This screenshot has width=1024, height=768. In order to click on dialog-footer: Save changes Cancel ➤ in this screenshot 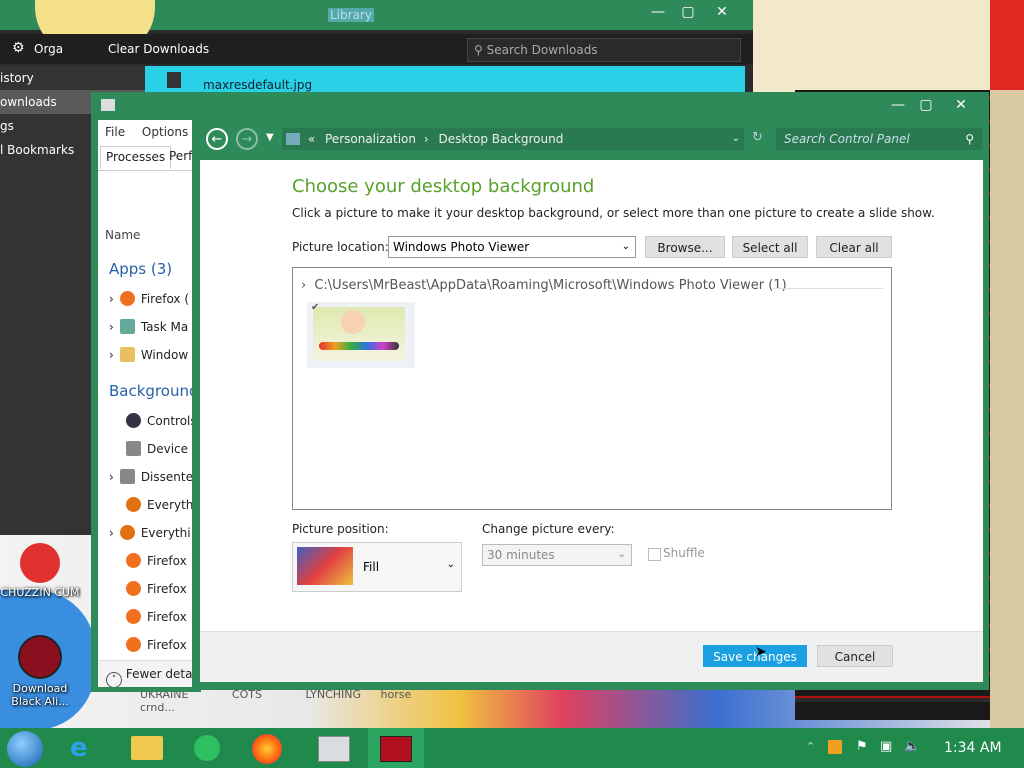, I will do `click(591, 656)`.